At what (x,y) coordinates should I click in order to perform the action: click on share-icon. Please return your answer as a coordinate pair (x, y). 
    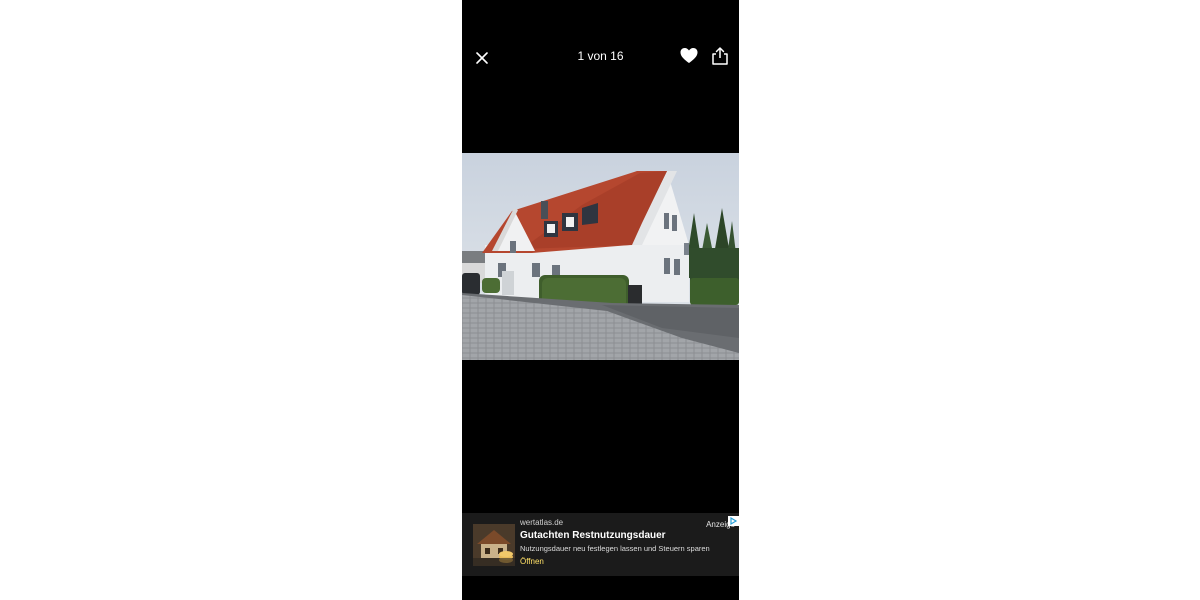
    Looking at the image, I should click on (720, 56).